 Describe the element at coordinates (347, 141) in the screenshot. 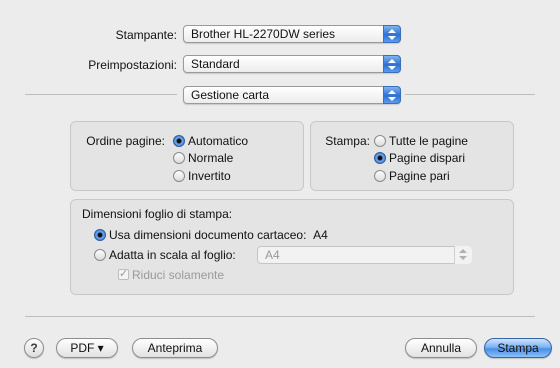

I see `print-pages-label: Stampa:` at that location.